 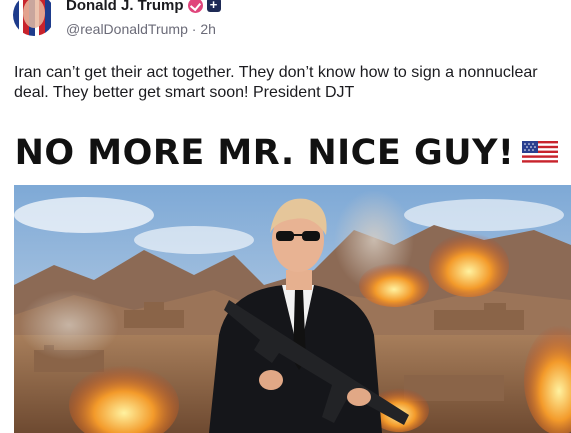 I want to click on media-headline: NO MORE MR. NICE GUY!, so click(x=286, y=153).